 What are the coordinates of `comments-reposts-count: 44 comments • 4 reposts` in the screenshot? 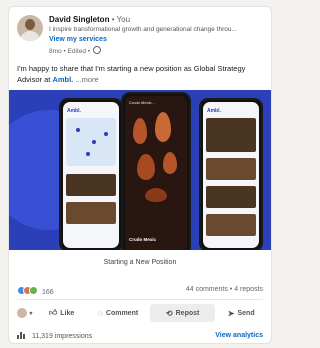 It's located at (224, 289).